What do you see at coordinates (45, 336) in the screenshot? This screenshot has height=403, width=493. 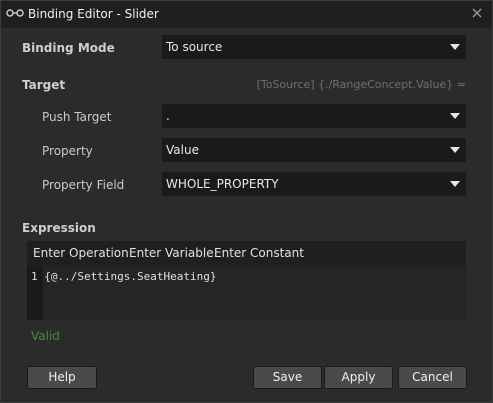 I see `validation-status: Valid` at bounding box center [45, 336].